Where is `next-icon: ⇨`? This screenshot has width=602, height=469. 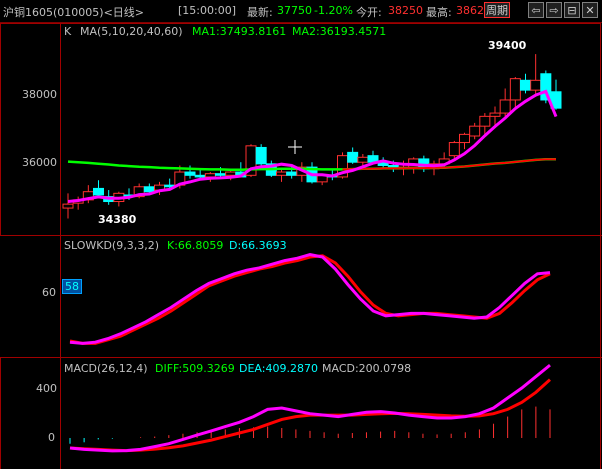 next-icon: ⇨ is located at coordinates (554, 10).